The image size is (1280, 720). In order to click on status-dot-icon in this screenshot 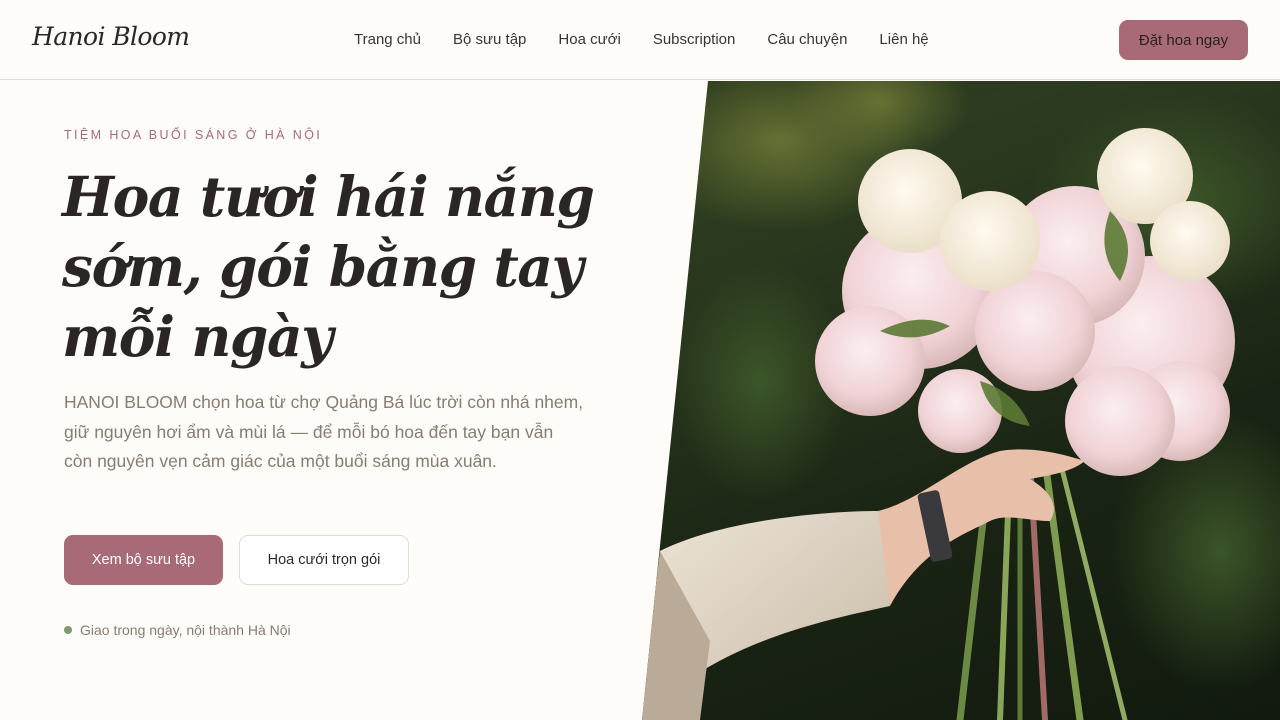, I will do `click(68, 630)`.